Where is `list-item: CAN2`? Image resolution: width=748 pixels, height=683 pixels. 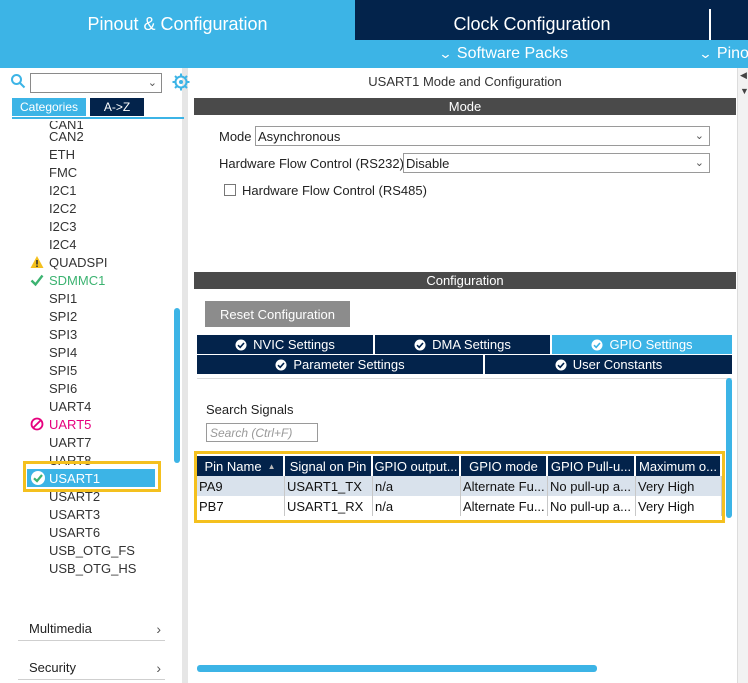
list-item: CAN2 is located at coordinates (66, 136).